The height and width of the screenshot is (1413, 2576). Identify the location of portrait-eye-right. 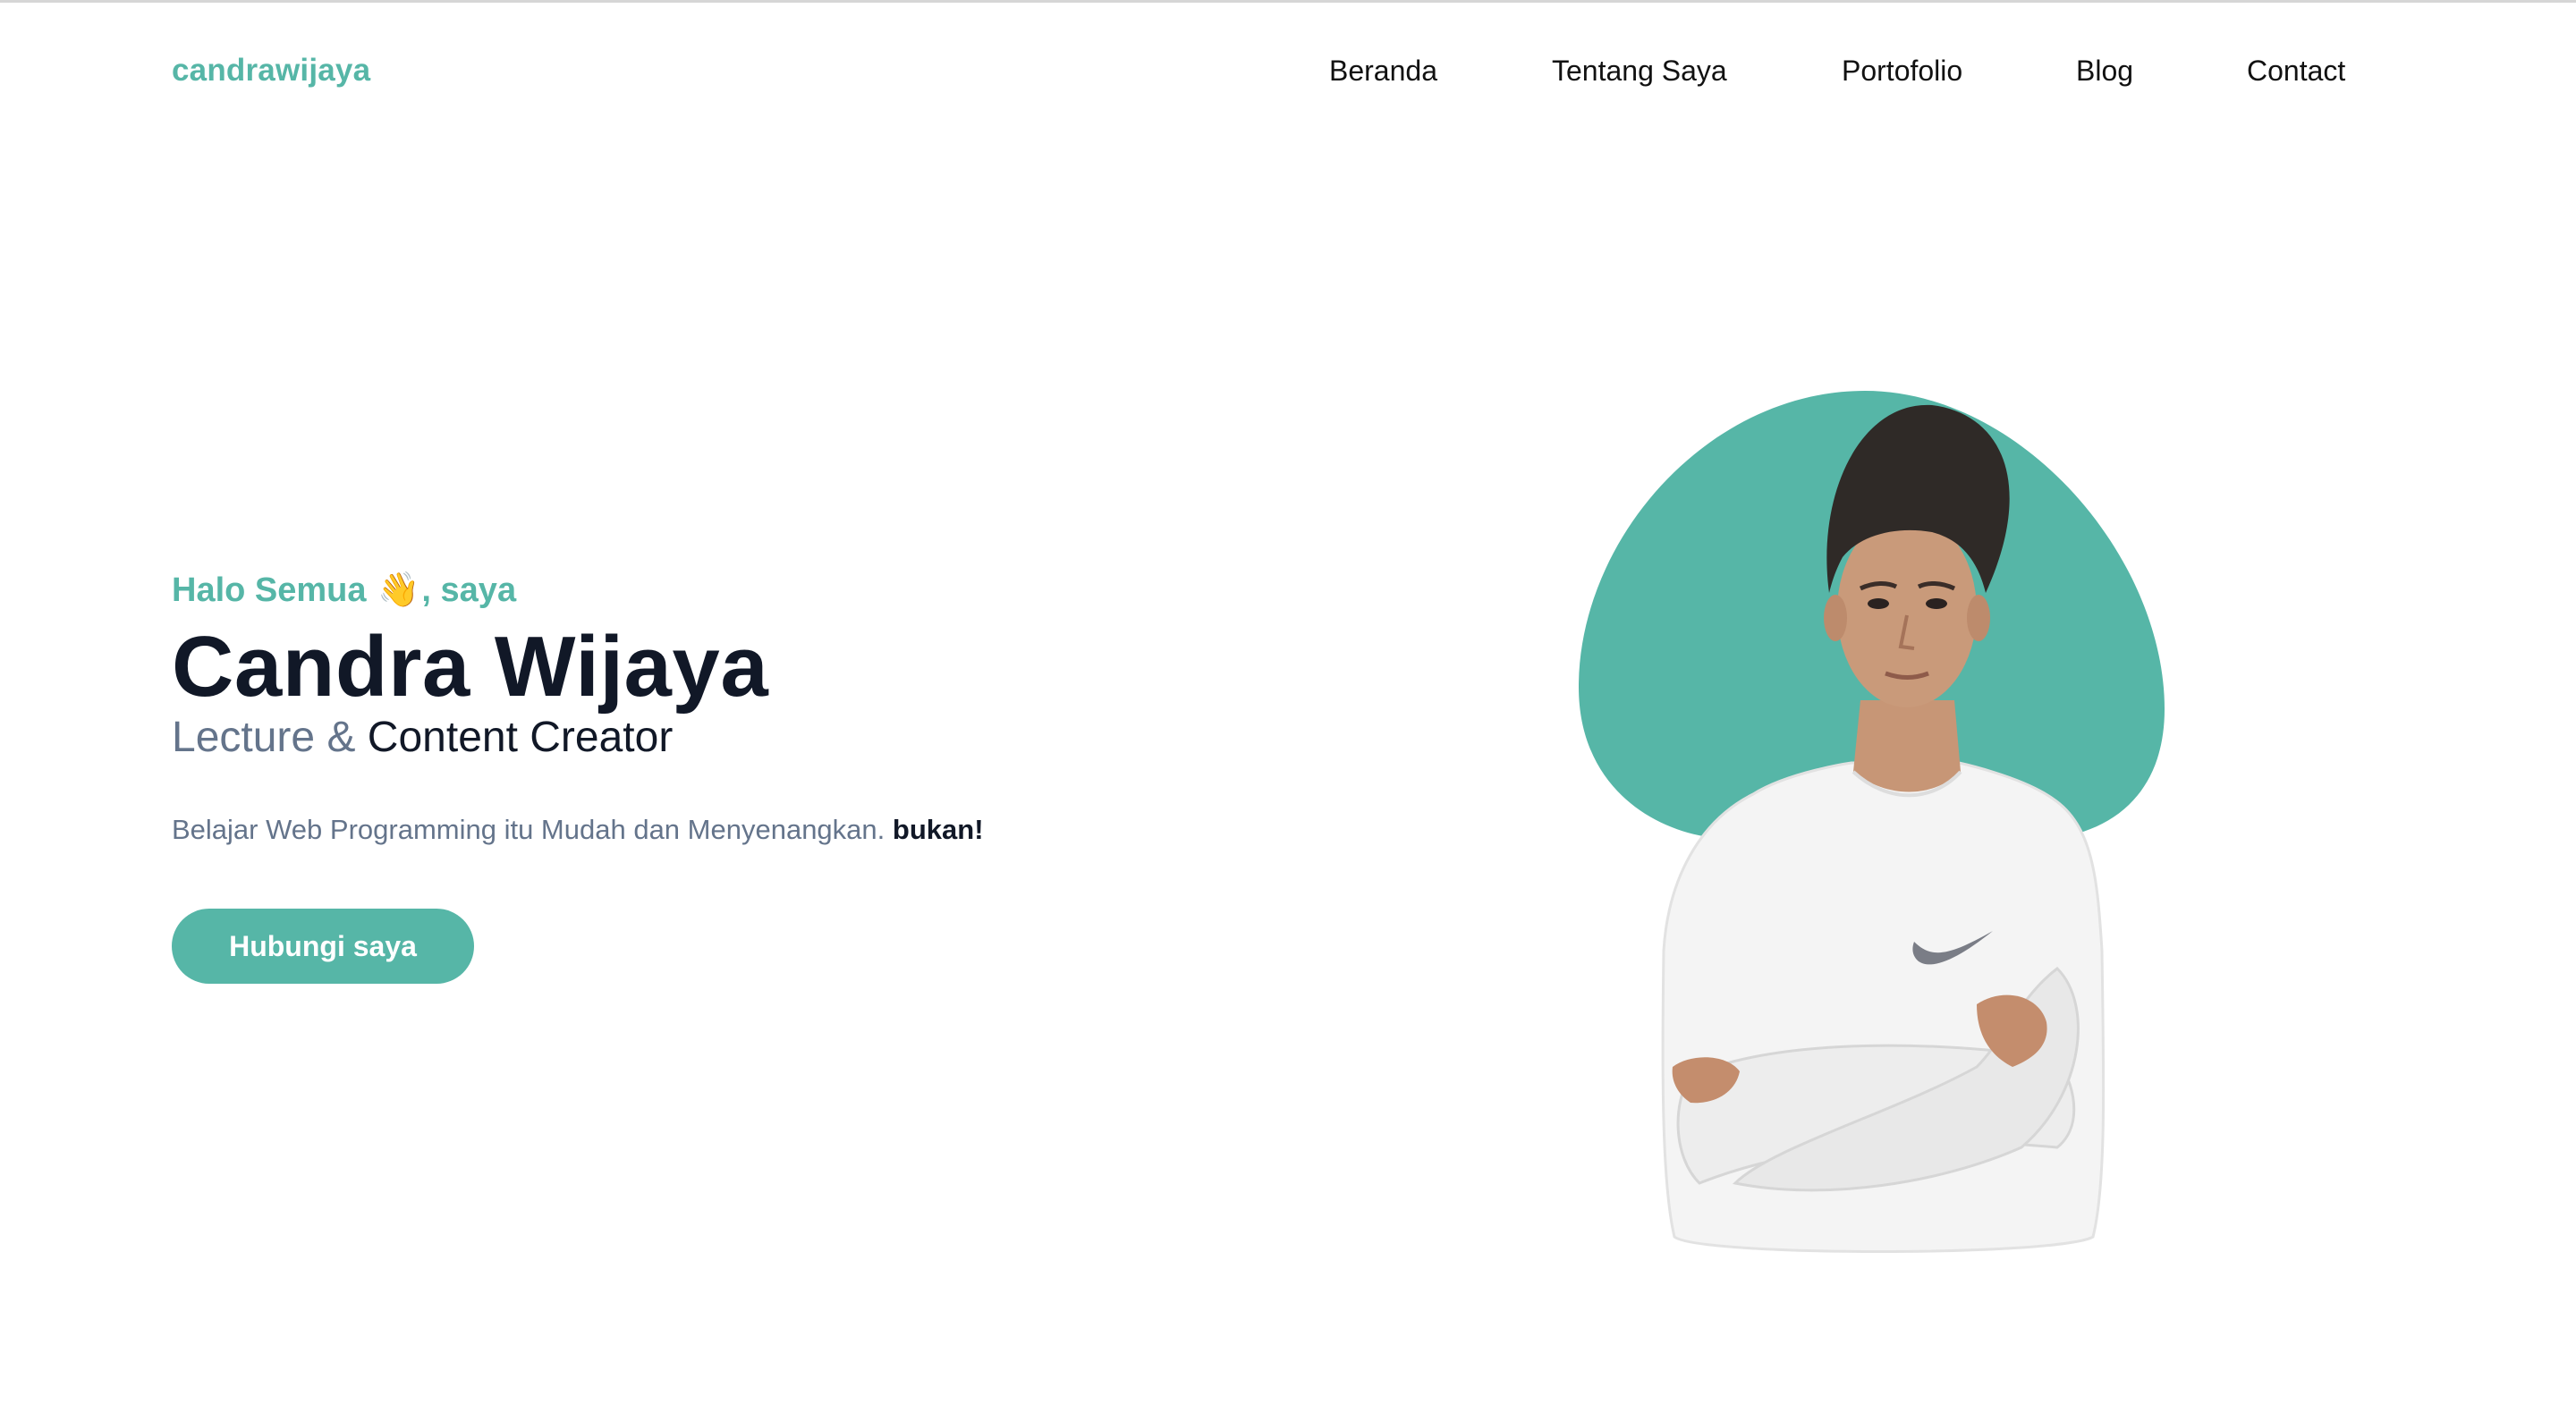
(1936, 603).